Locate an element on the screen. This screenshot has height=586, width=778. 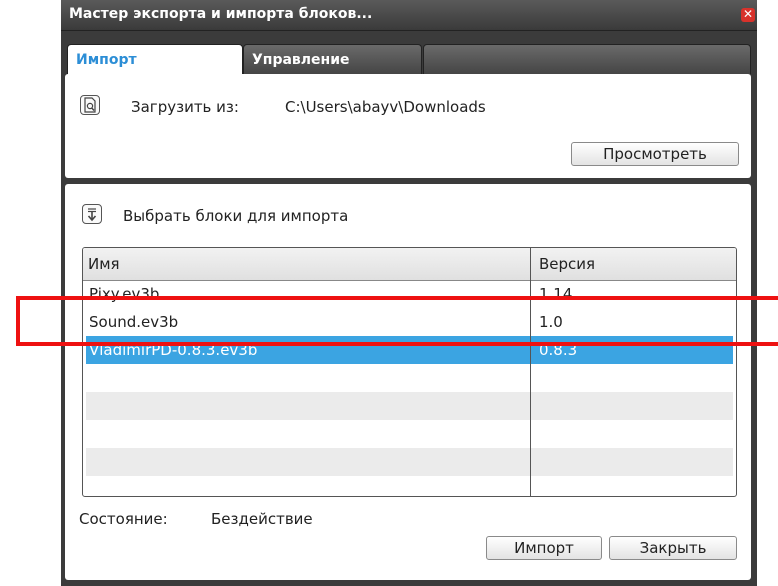
table-header: Имя Версия is located at coordinates (409, 264).